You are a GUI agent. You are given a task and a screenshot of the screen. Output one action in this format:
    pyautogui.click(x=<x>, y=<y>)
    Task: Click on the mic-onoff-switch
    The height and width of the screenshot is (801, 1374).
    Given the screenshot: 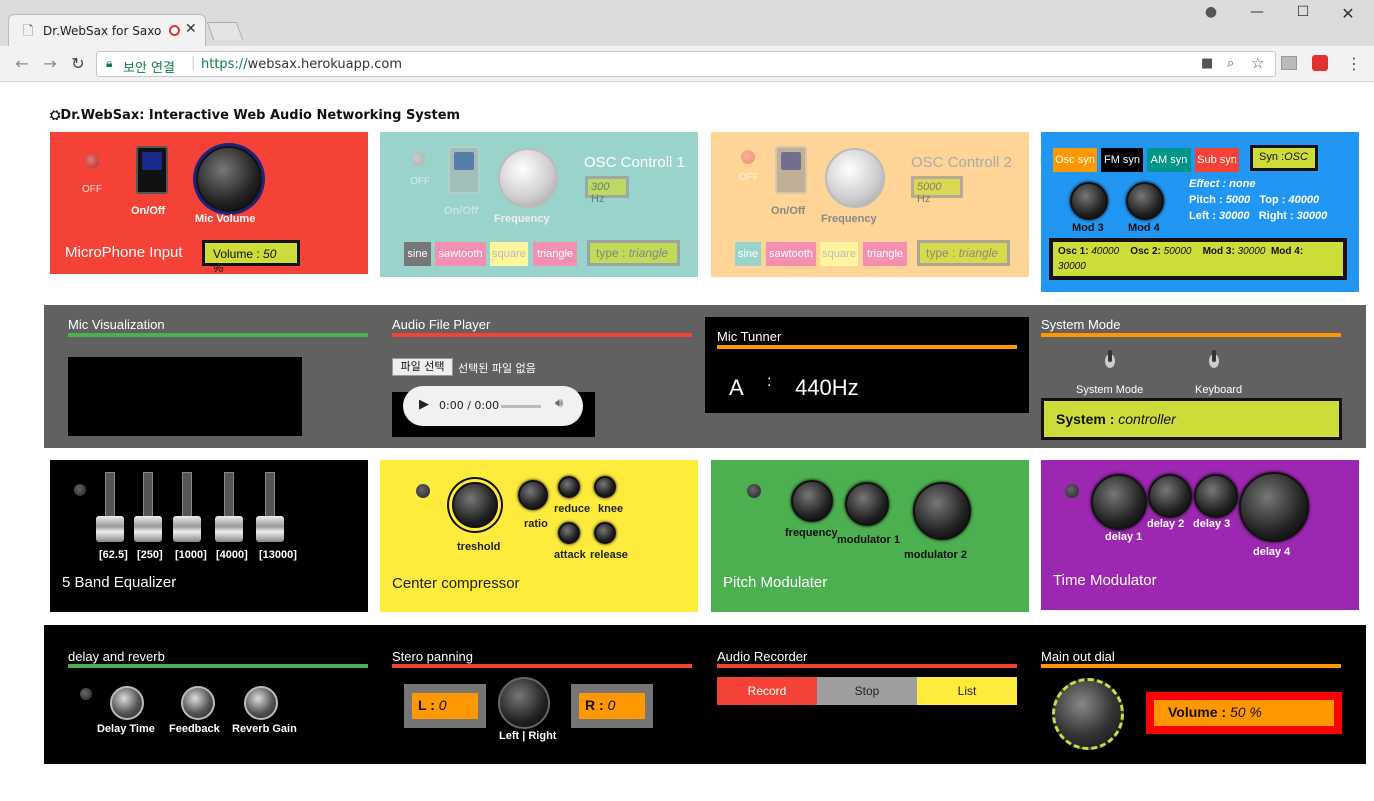 What is the action you would take?
    pyautogui.click(x=152, y=170)
    